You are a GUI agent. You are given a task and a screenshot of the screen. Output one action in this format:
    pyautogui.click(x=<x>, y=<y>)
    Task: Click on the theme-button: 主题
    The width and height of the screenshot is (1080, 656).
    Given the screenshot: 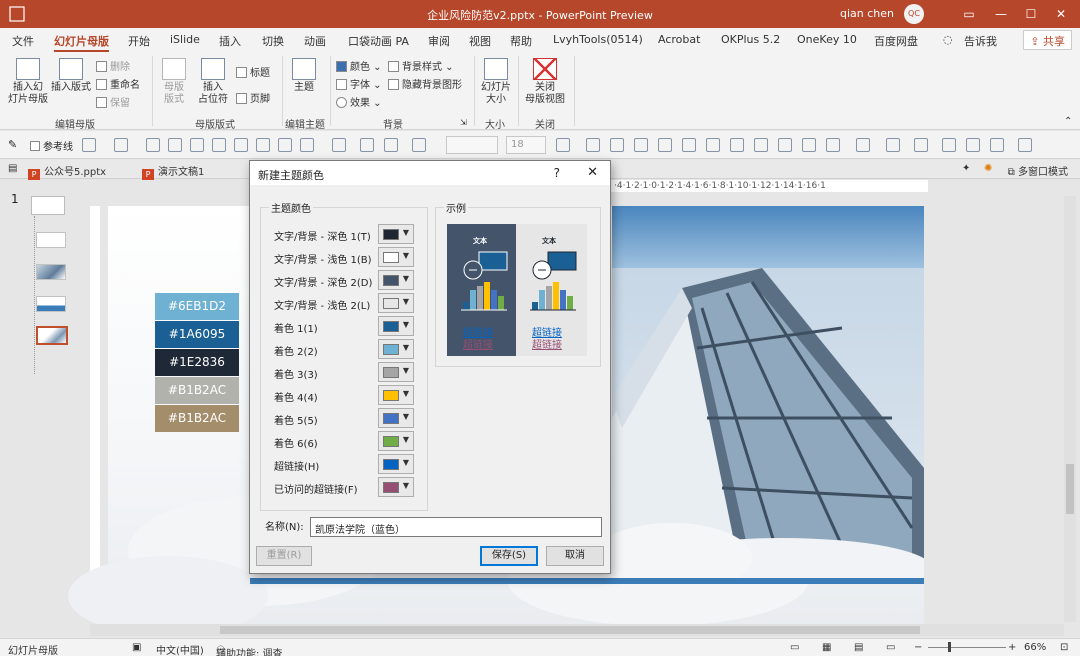 What is the action you would take?
    pyautogui.click(x=304, y=76)
    